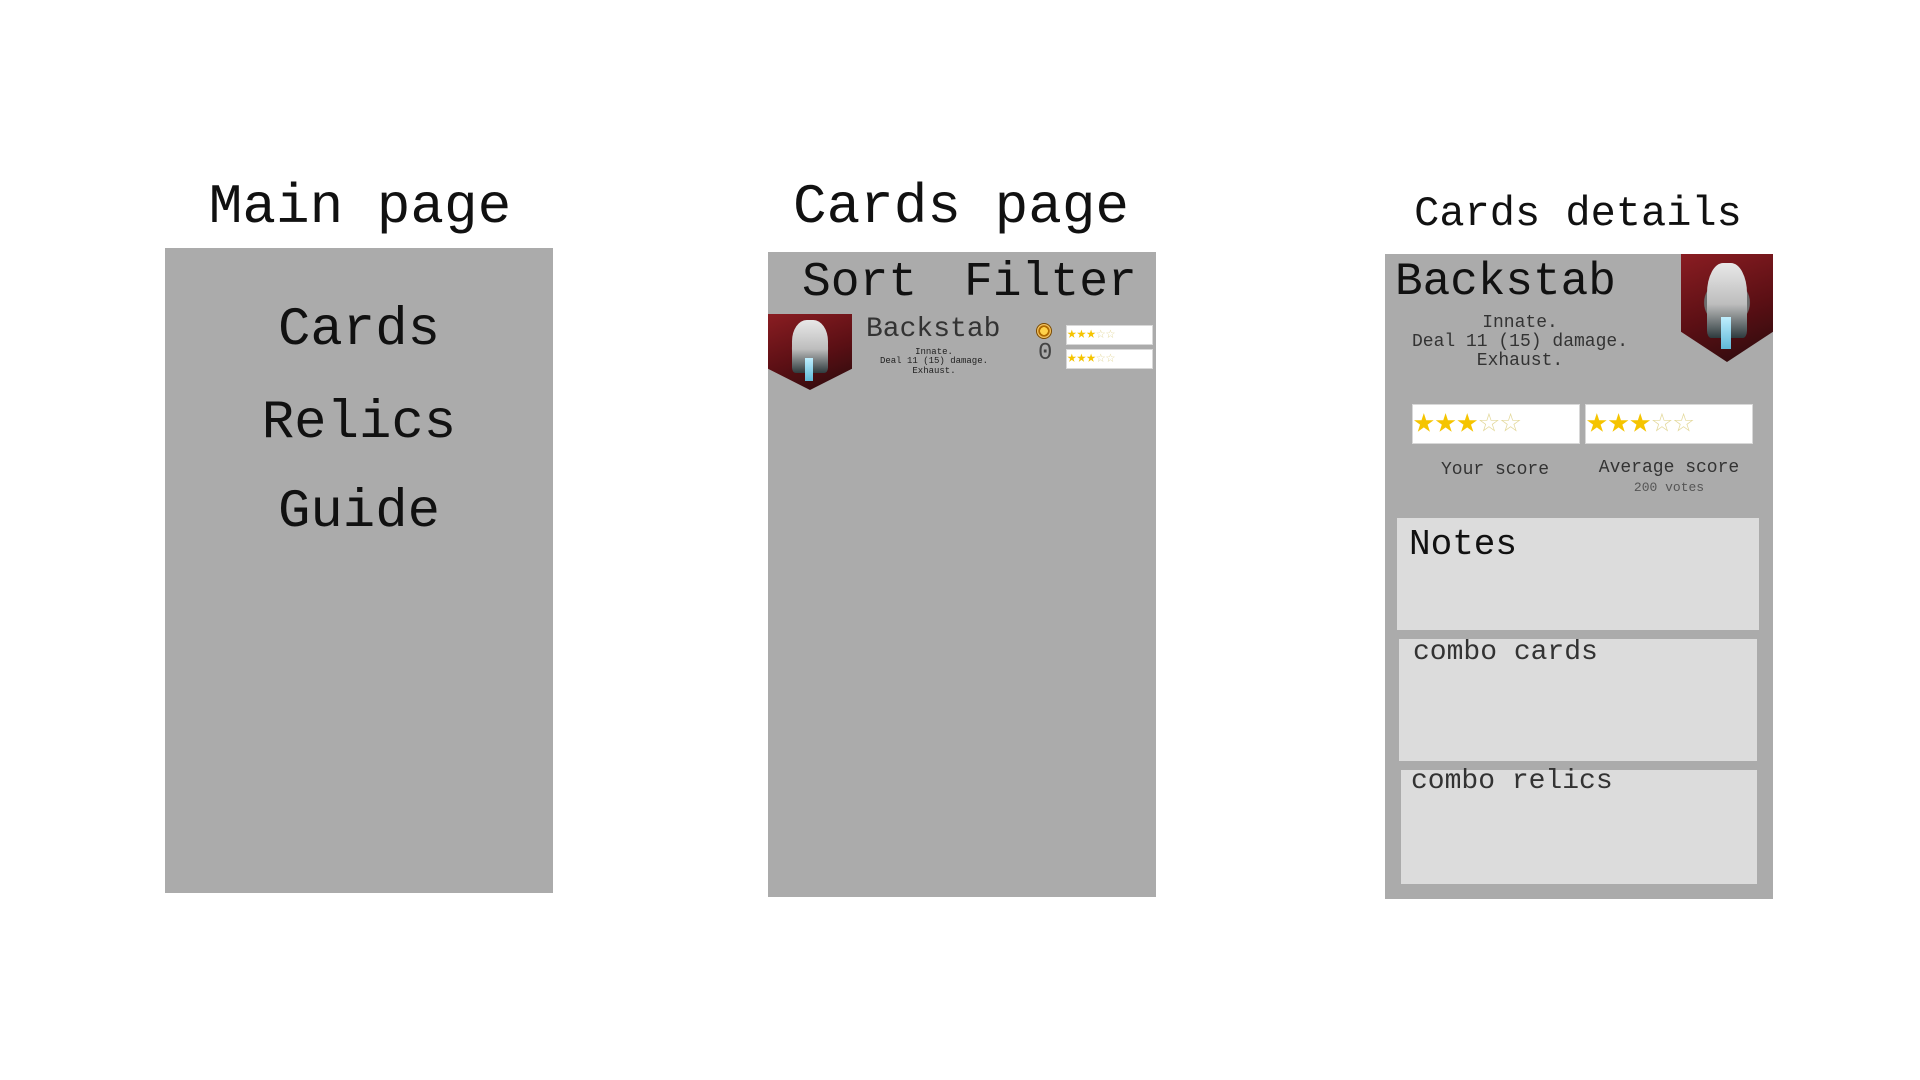 The height and width of the screenshot is (1080, 1920). What do you see at coordinates (933, 329) in the screenshot?
I see `card-name: Backstab` at bounding box center [933, 329].